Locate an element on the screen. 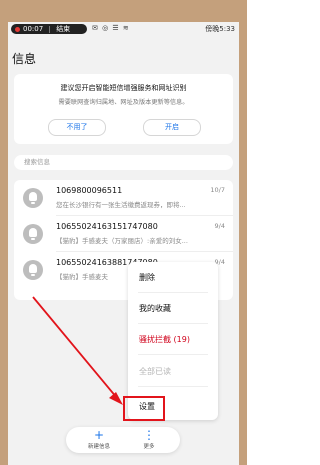 The image size is (320, 465). status-time: 傍晚5:33 is located at coordinates (220, 29).